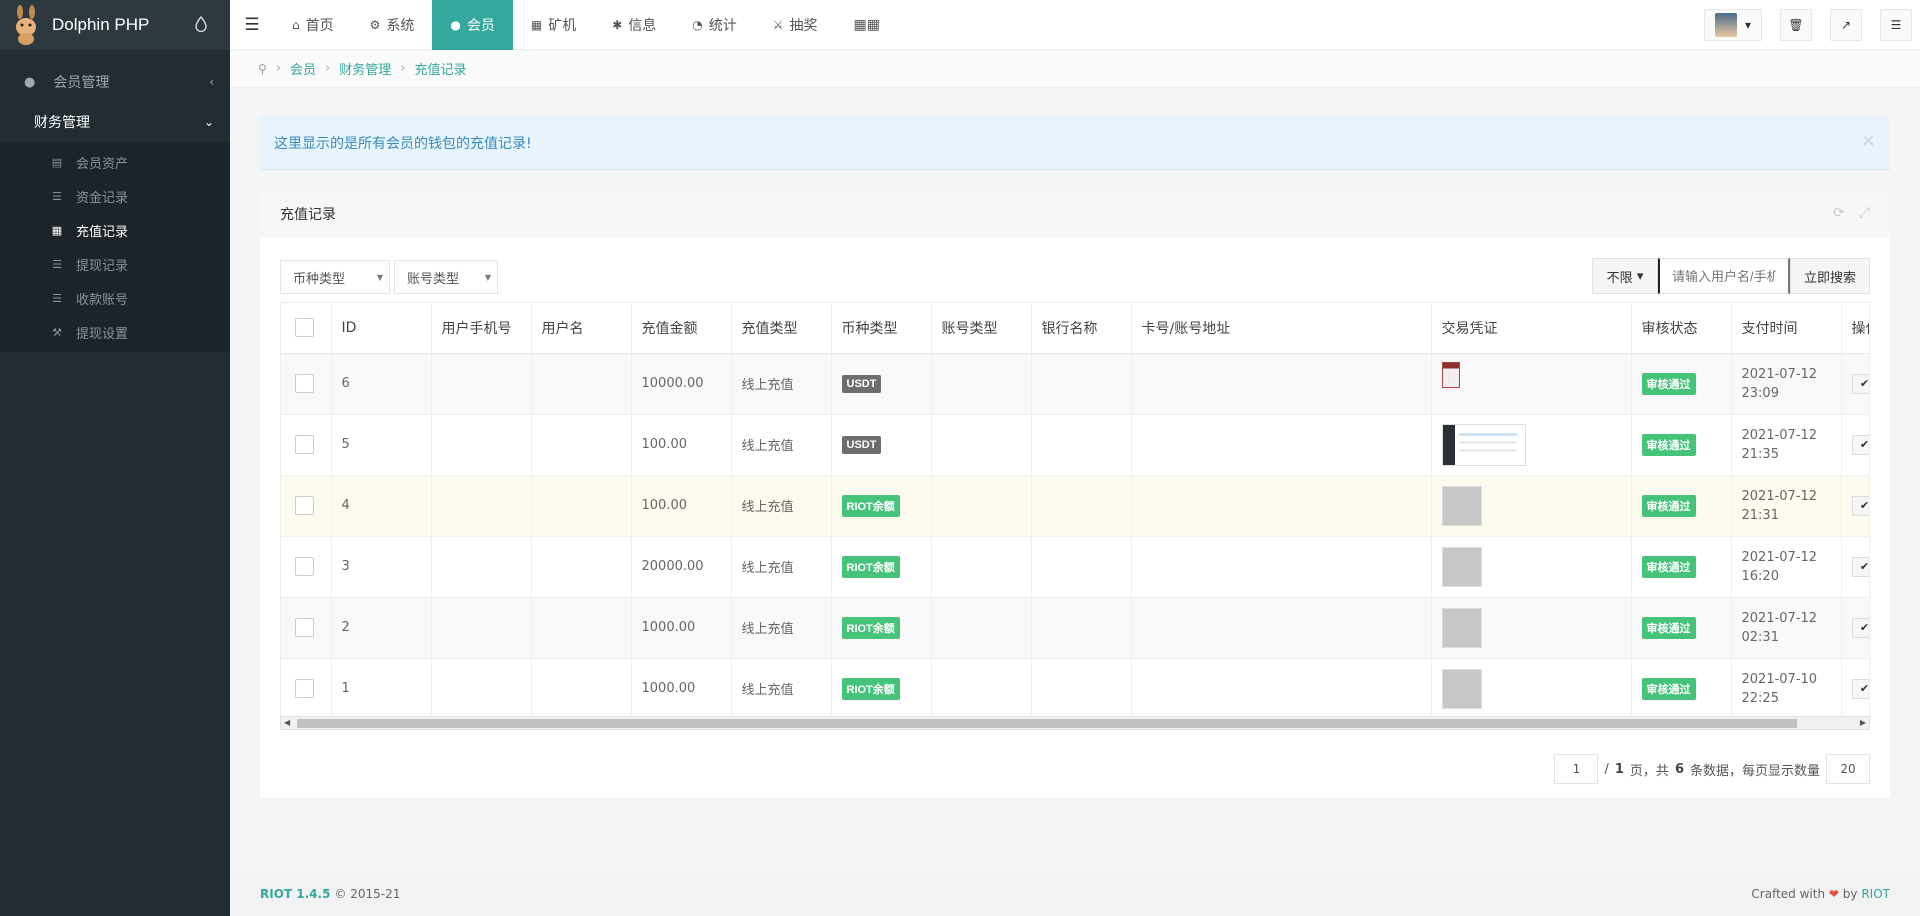 This screenshot has height=916, width=1920. I want to click on scrollbar-thumb, so click(1047, 723).